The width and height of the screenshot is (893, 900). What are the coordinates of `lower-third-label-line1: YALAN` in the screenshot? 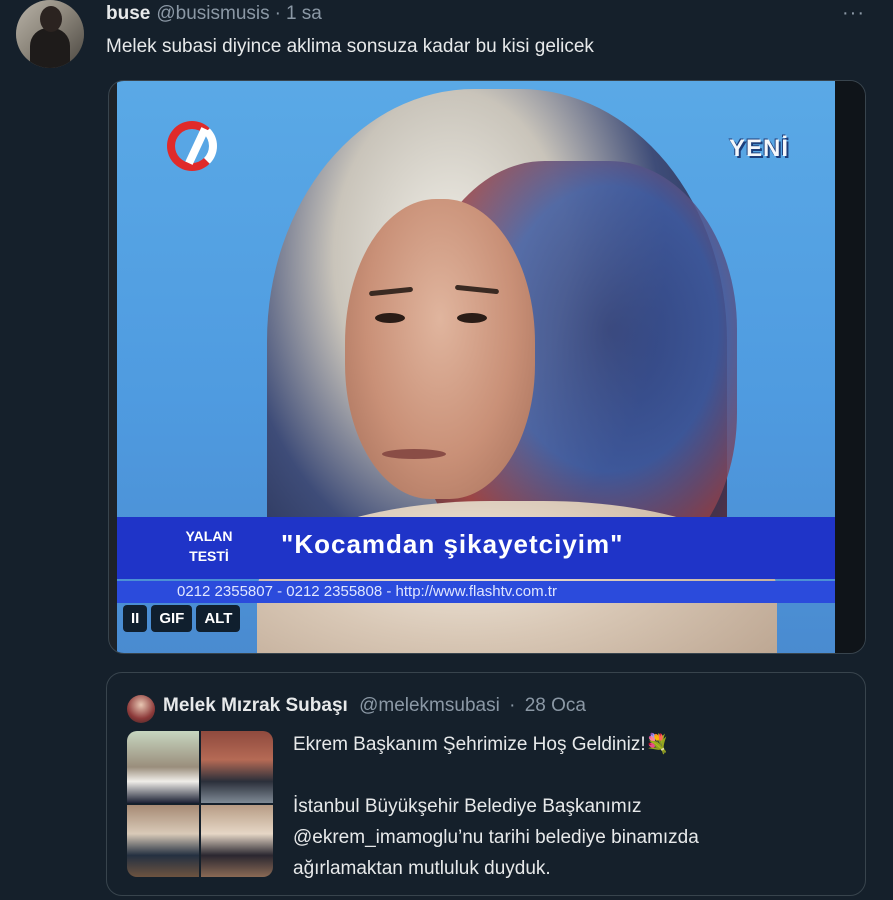 It's located at (209, 536).